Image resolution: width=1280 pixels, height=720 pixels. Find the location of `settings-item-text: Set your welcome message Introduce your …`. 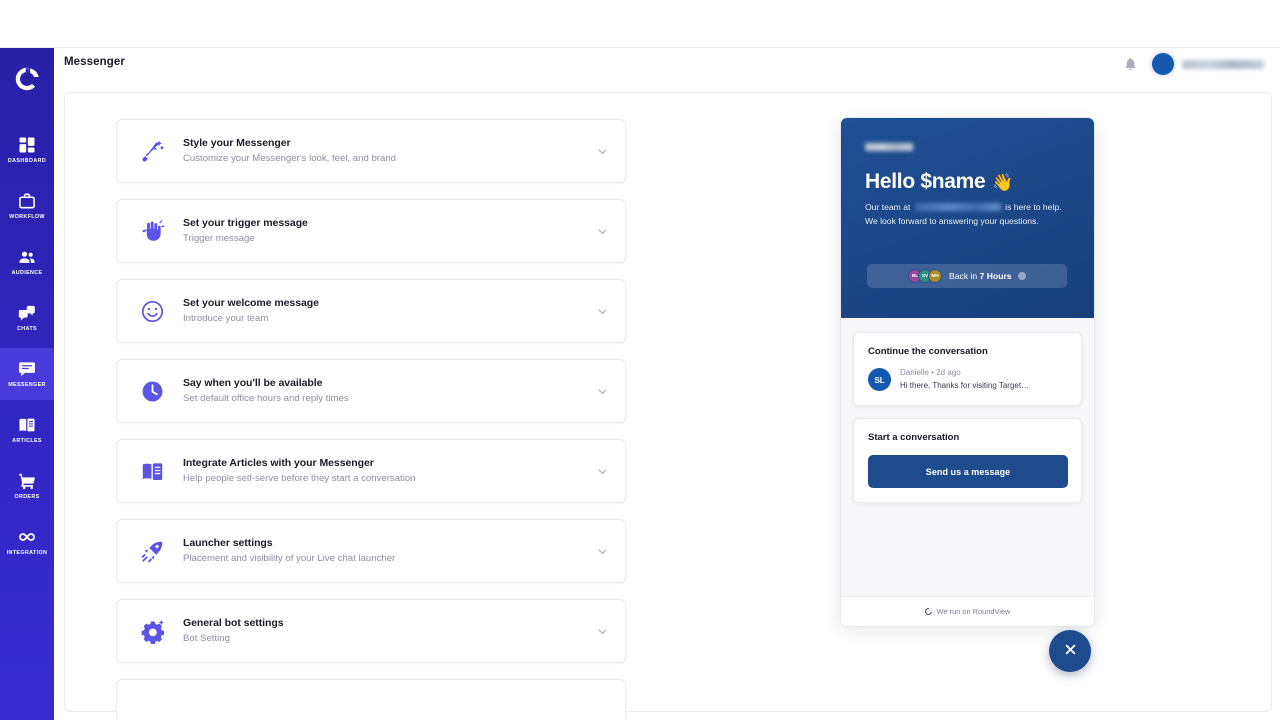

settings-item-text: Set your welcome message Introduce your … is located at coordinates (385, 311).